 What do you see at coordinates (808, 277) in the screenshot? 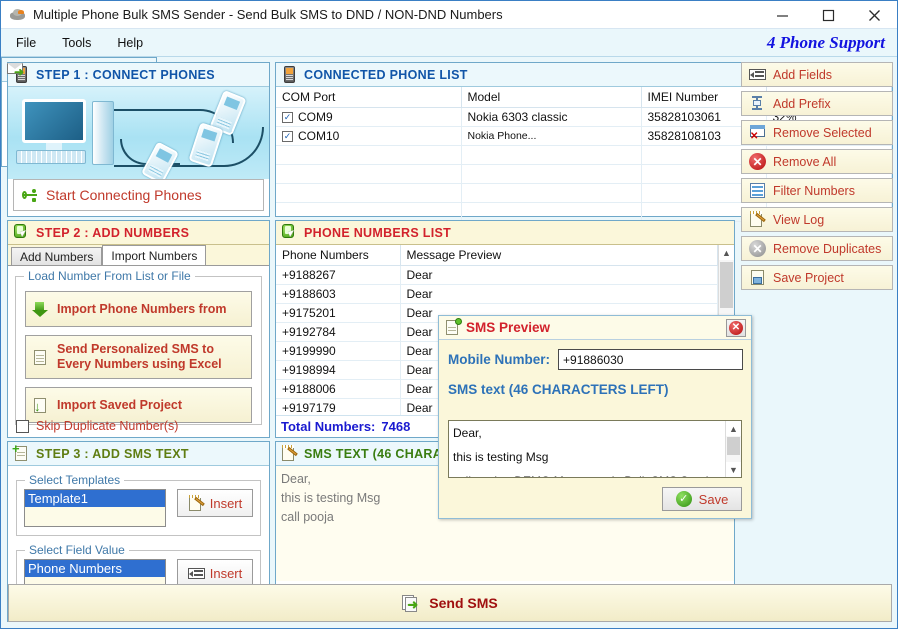
I see `save-project-label: Save Project` at bounding box center [808, 277].